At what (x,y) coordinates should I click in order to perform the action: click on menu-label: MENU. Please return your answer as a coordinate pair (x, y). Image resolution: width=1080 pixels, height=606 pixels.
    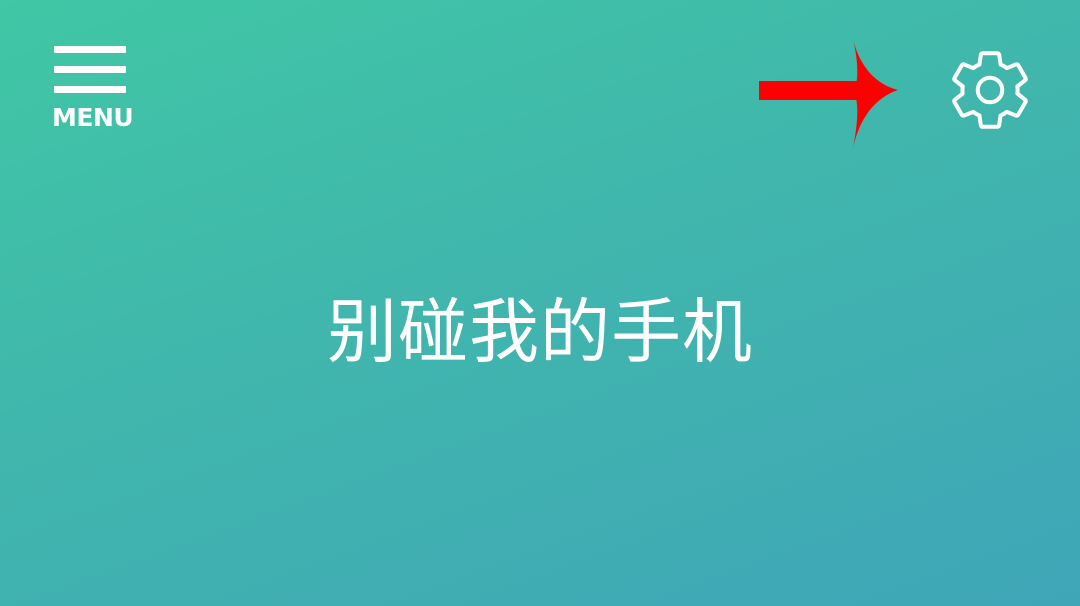
    Looking at the image, I should click on (93, 117).